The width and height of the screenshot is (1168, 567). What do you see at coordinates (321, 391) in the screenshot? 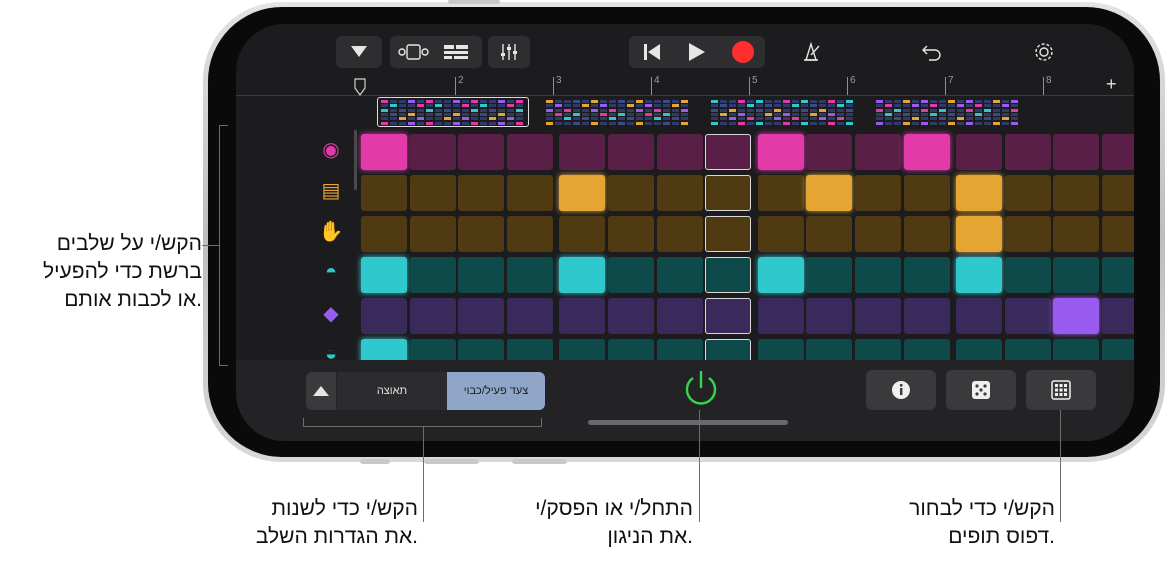
I see `expand-button` at bounding box center [321, 391].